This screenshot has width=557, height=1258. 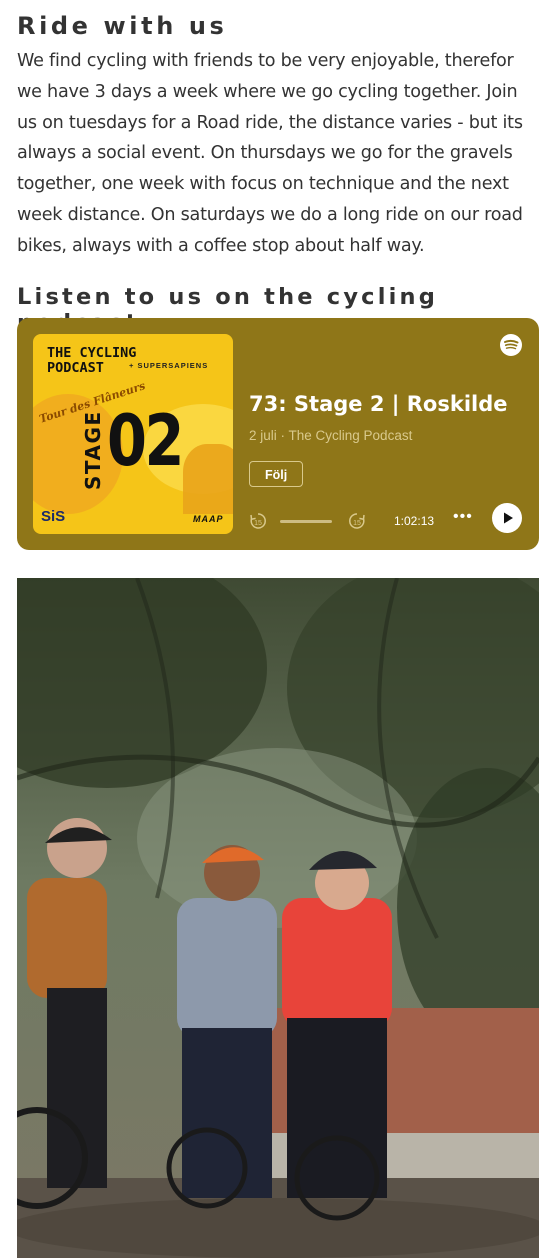 I want to click on skip-forward-15-icon: 15, so click(x=357, y=523).